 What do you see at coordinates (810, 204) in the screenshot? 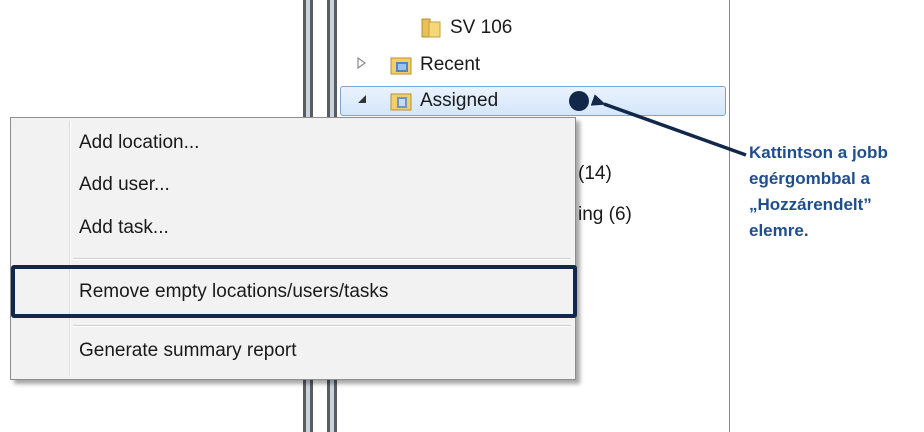
I see `annotation-line: „Hozzárendelt”` at bounding box center [810, 204].